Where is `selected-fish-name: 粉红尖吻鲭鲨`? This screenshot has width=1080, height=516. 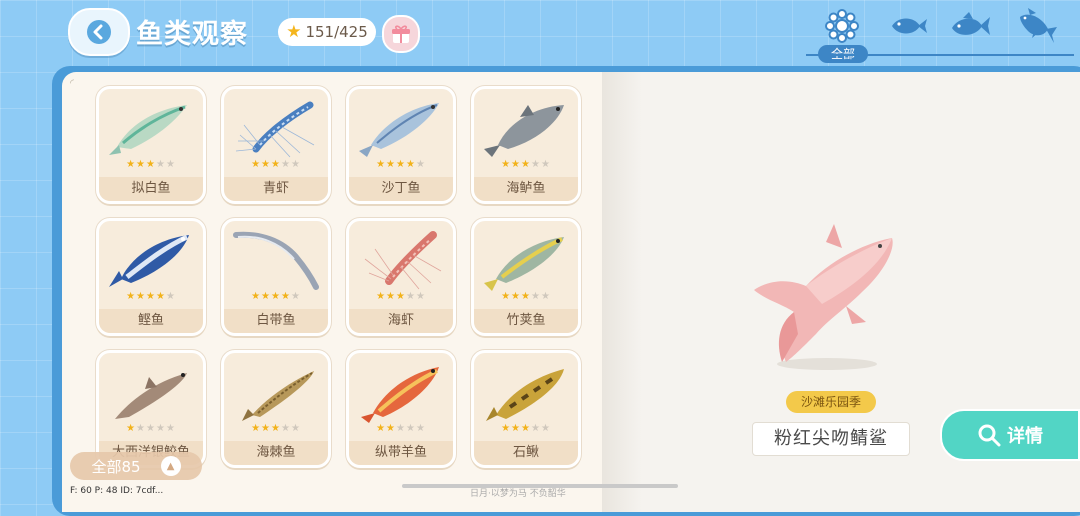
selected-fish-name: 粉红尖吻鲭鲨 is located at coordinates (831, 439).